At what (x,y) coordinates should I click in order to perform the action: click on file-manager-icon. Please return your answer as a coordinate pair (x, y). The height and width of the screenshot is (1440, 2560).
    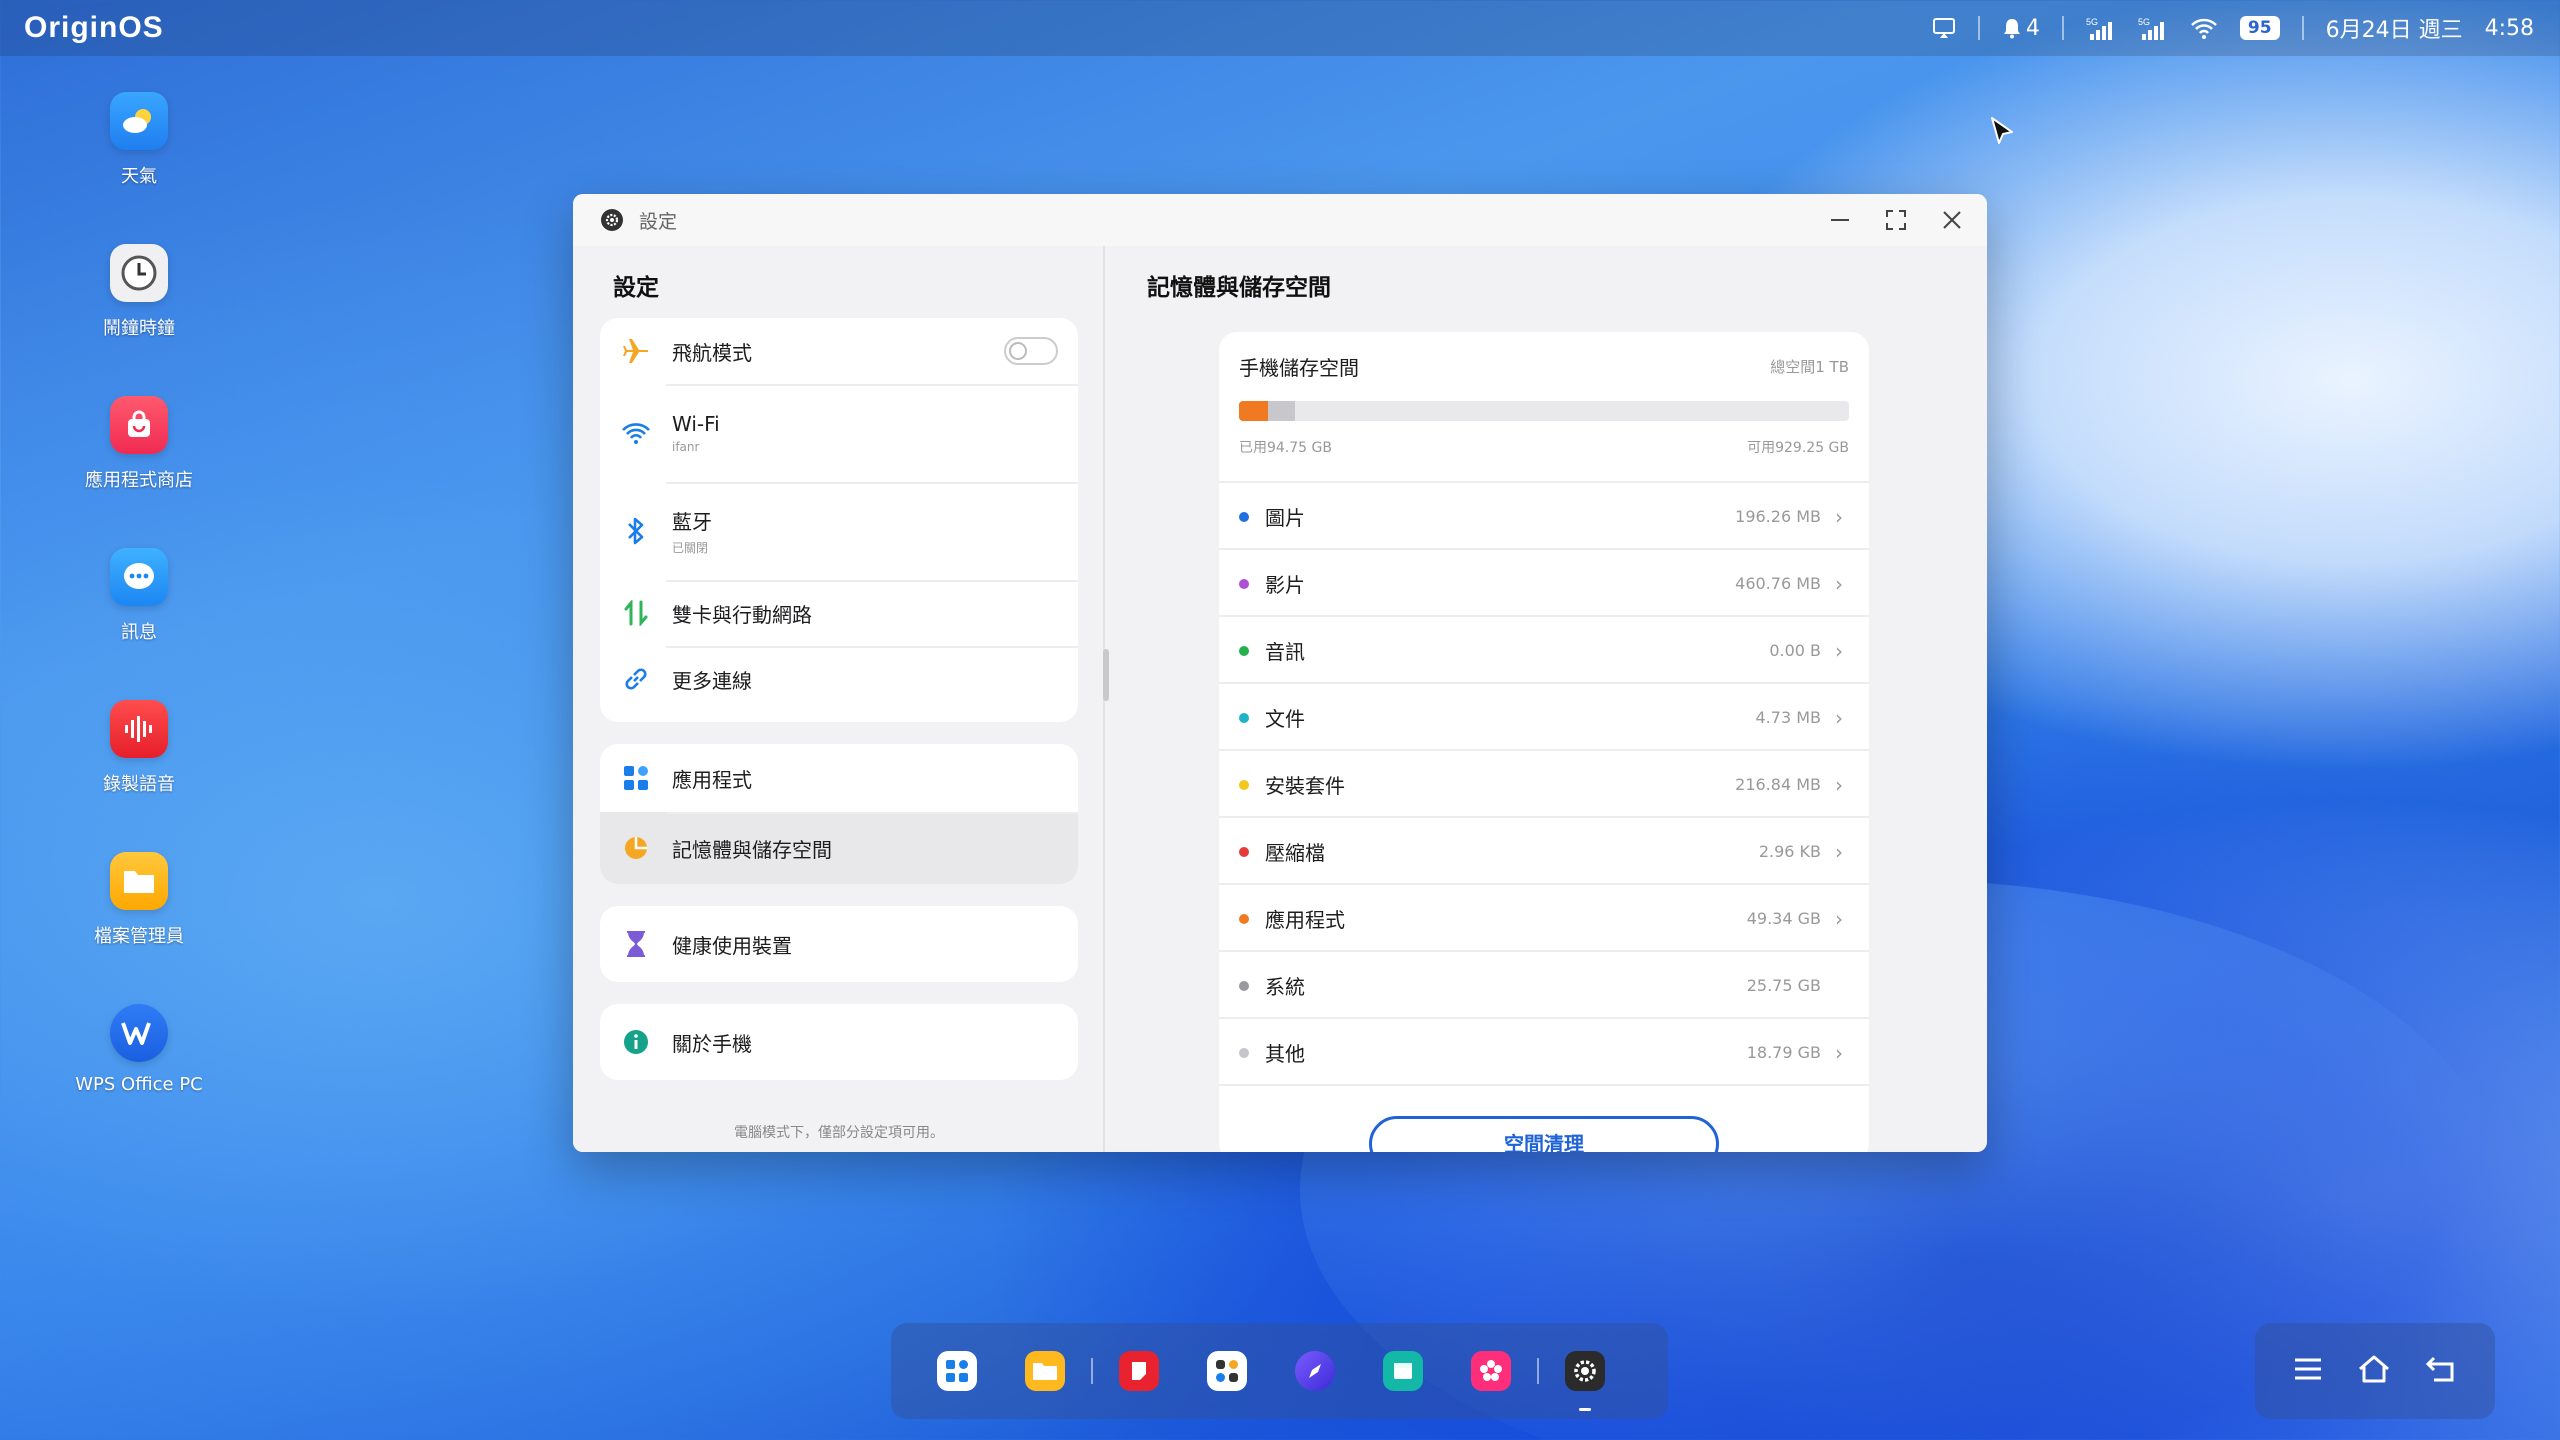
    Looking at the image, I should click on (139, 881).